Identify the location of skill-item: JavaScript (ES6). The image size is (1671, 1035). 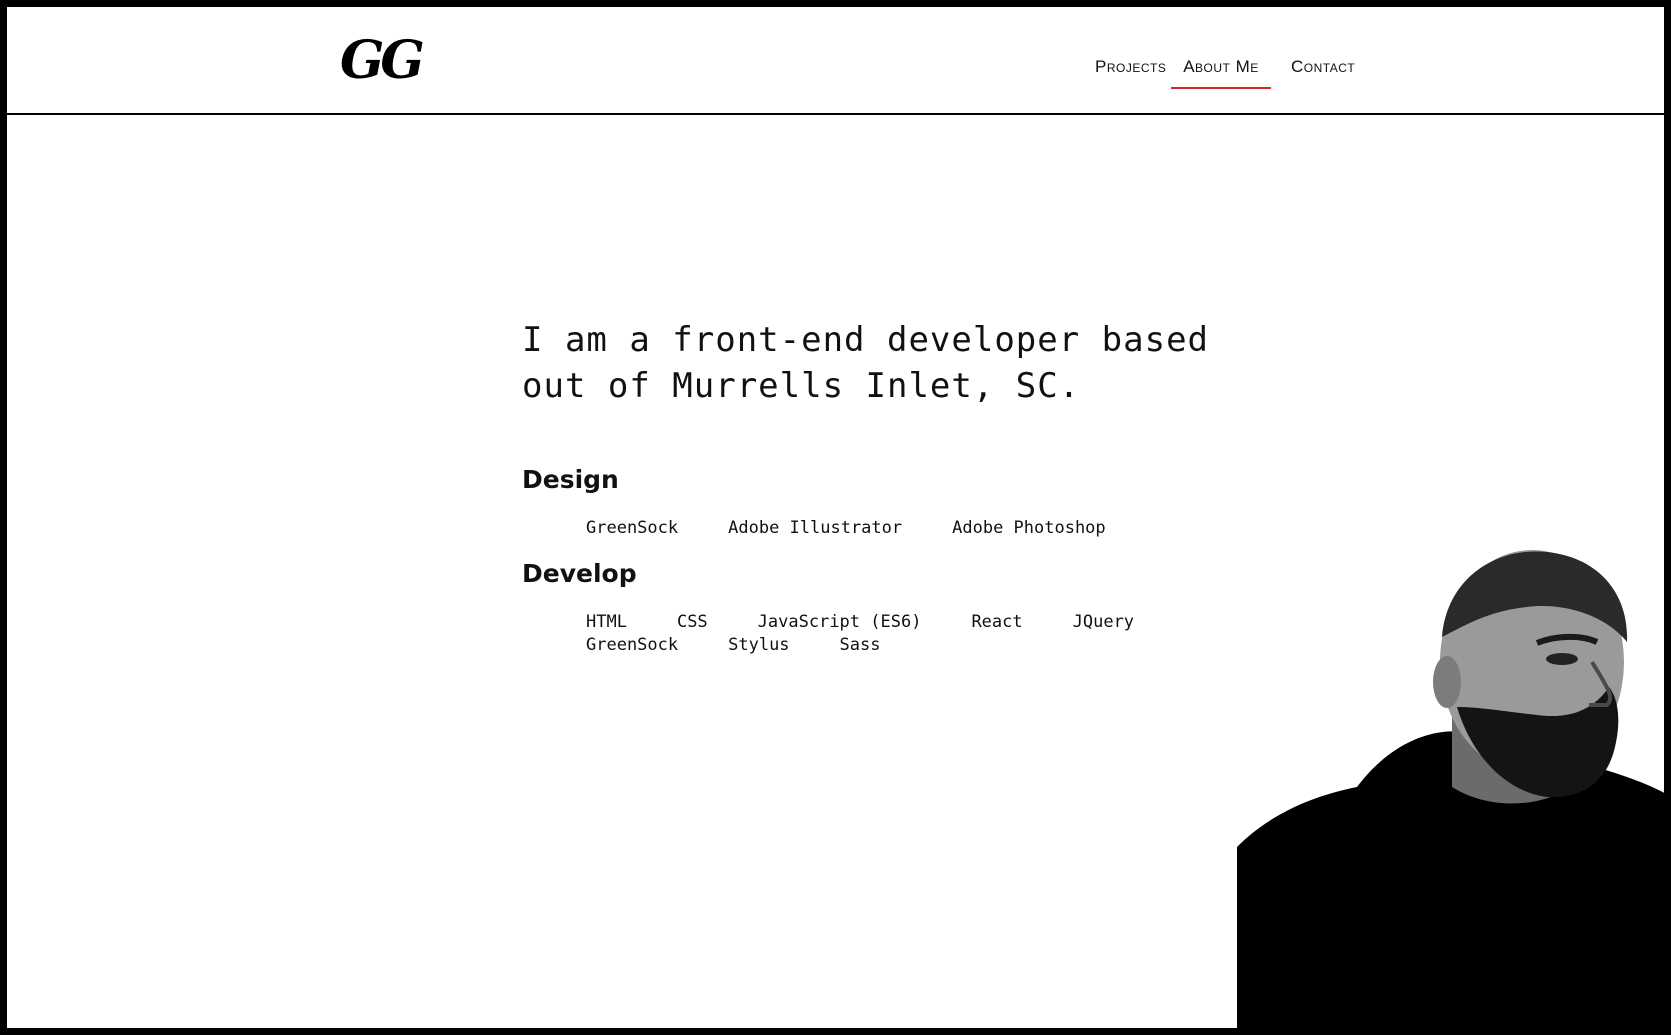
(839, 622).